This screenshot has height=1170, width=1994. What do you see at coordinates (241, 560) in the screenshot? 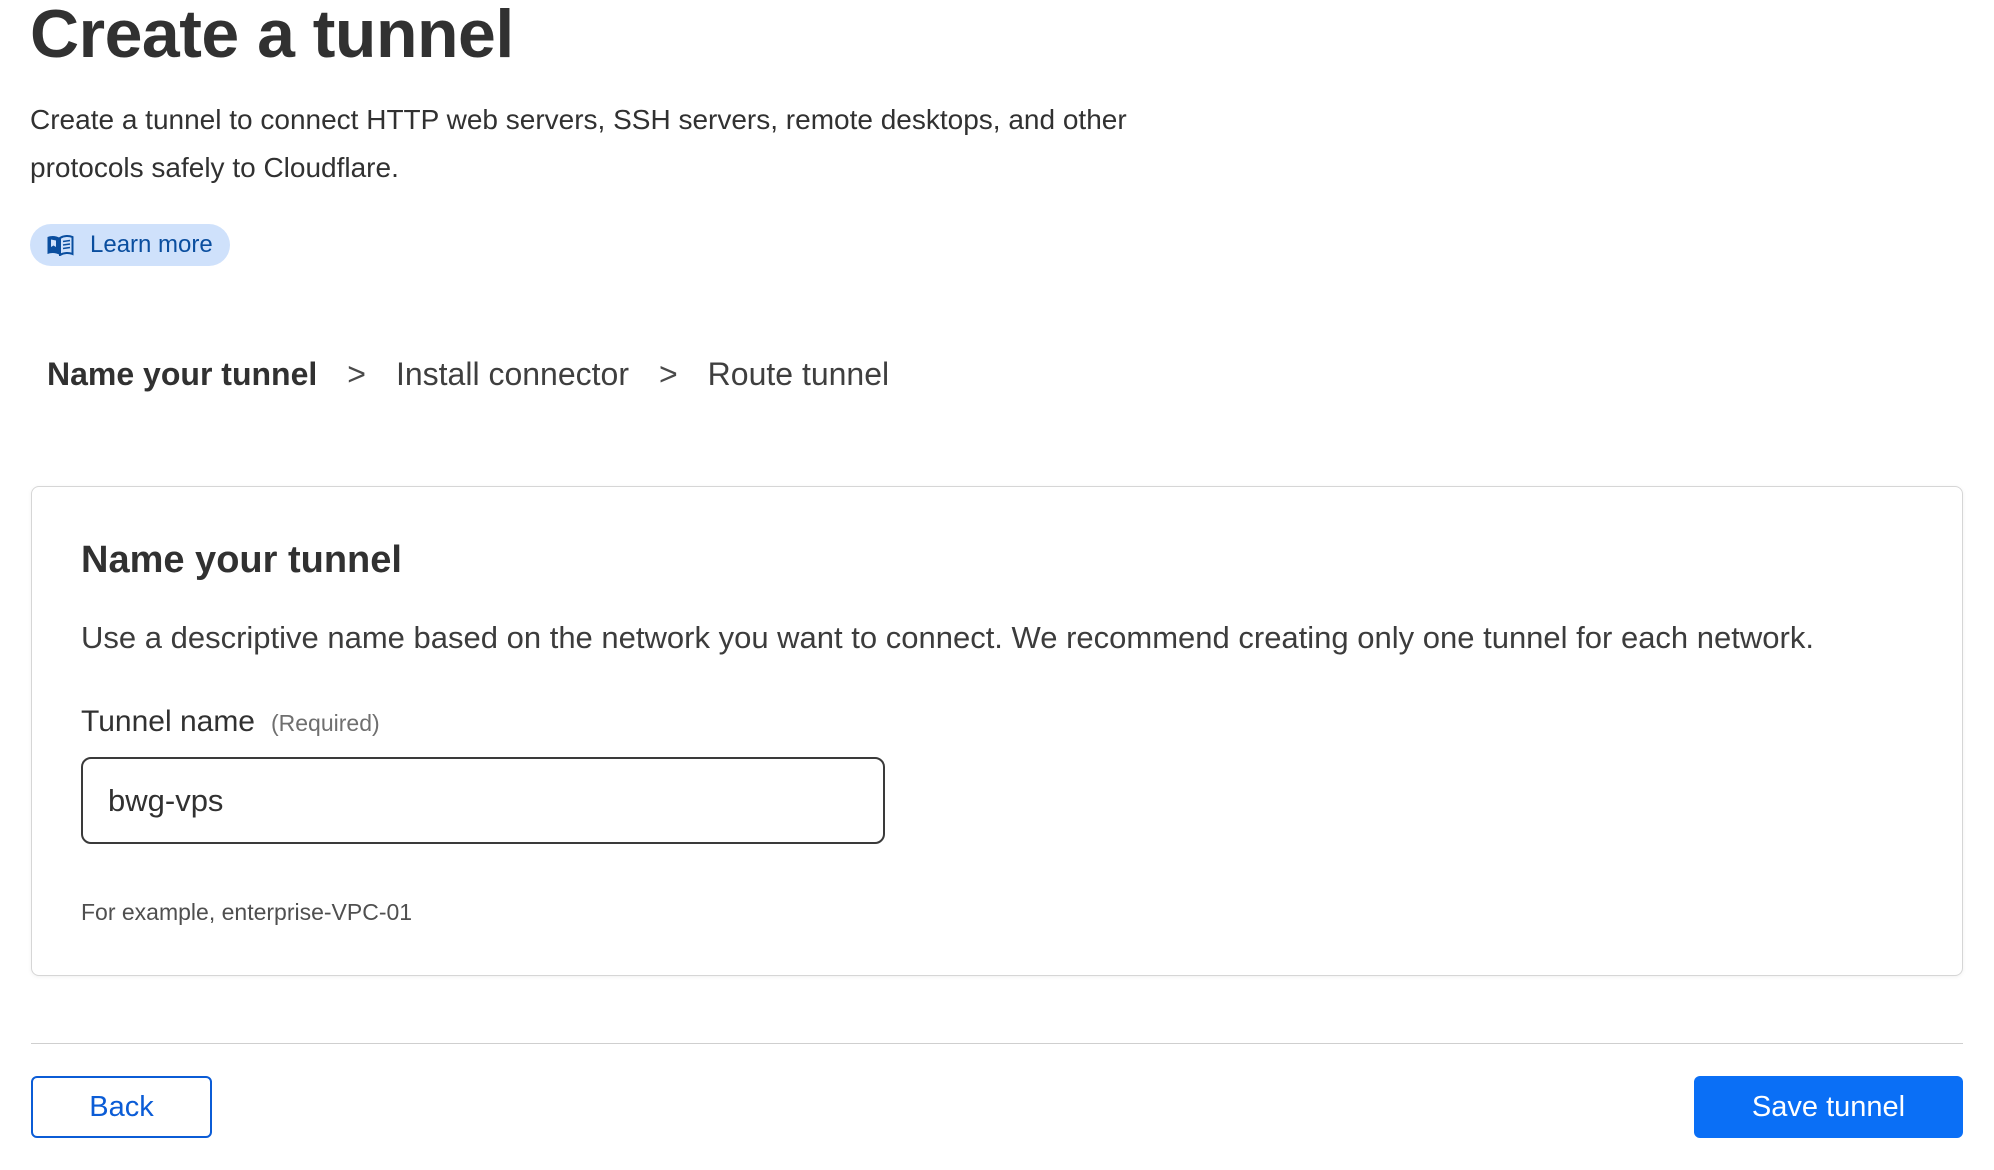
I see `card-title: Name your tunnel` at bounding box center [241, 560].